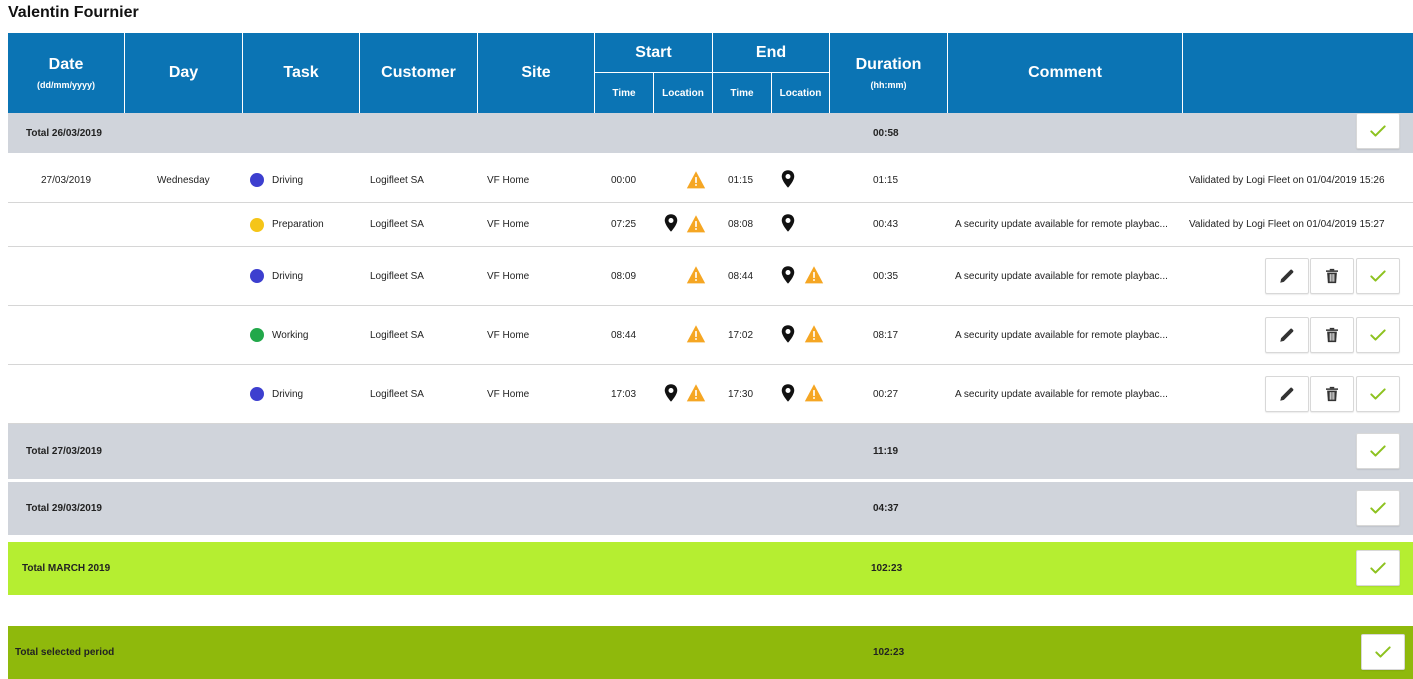 The height and width of the screenshot is (679, 1413). What do you see at coordinates (419, 73) in the screenshot?
I see `header-customer: Customer` at bounding box center [419, 73].